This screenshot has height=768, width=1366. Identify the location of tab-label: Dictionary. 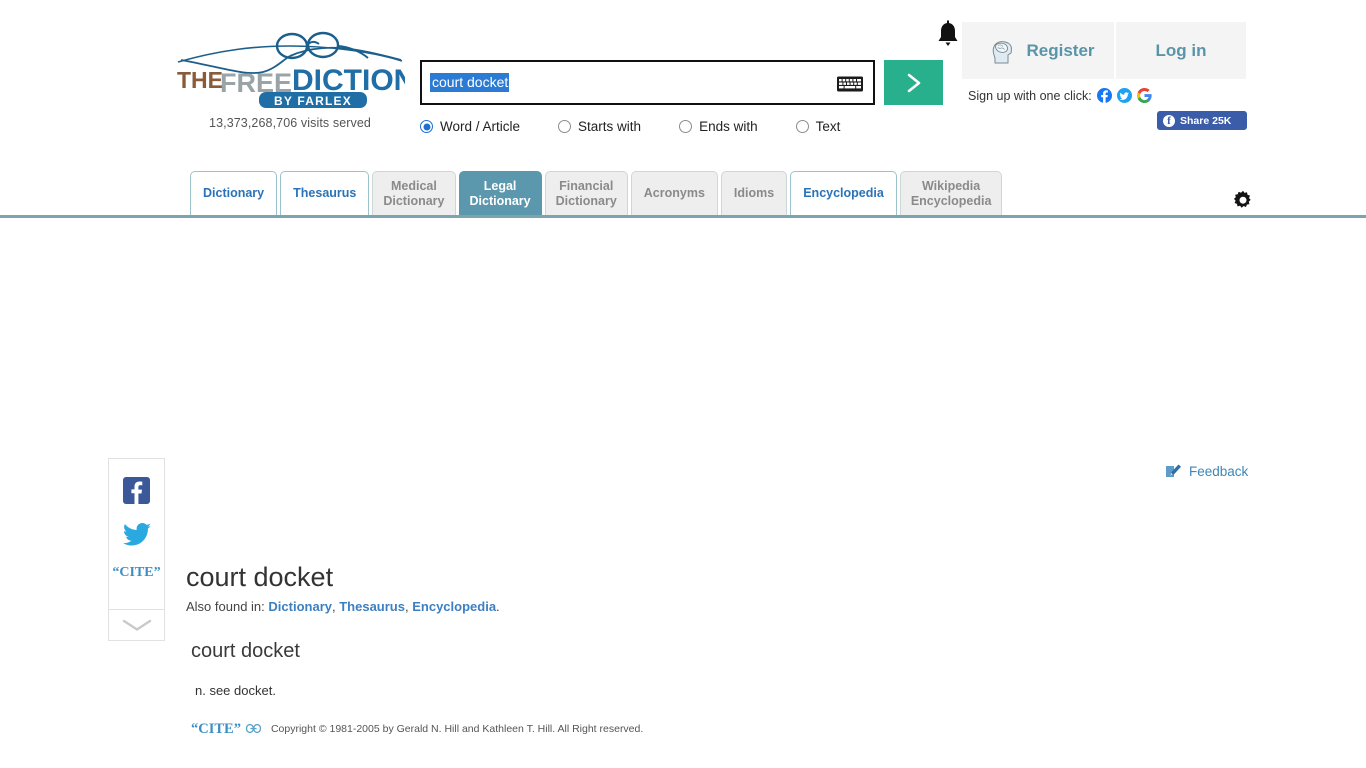
(234, 193).